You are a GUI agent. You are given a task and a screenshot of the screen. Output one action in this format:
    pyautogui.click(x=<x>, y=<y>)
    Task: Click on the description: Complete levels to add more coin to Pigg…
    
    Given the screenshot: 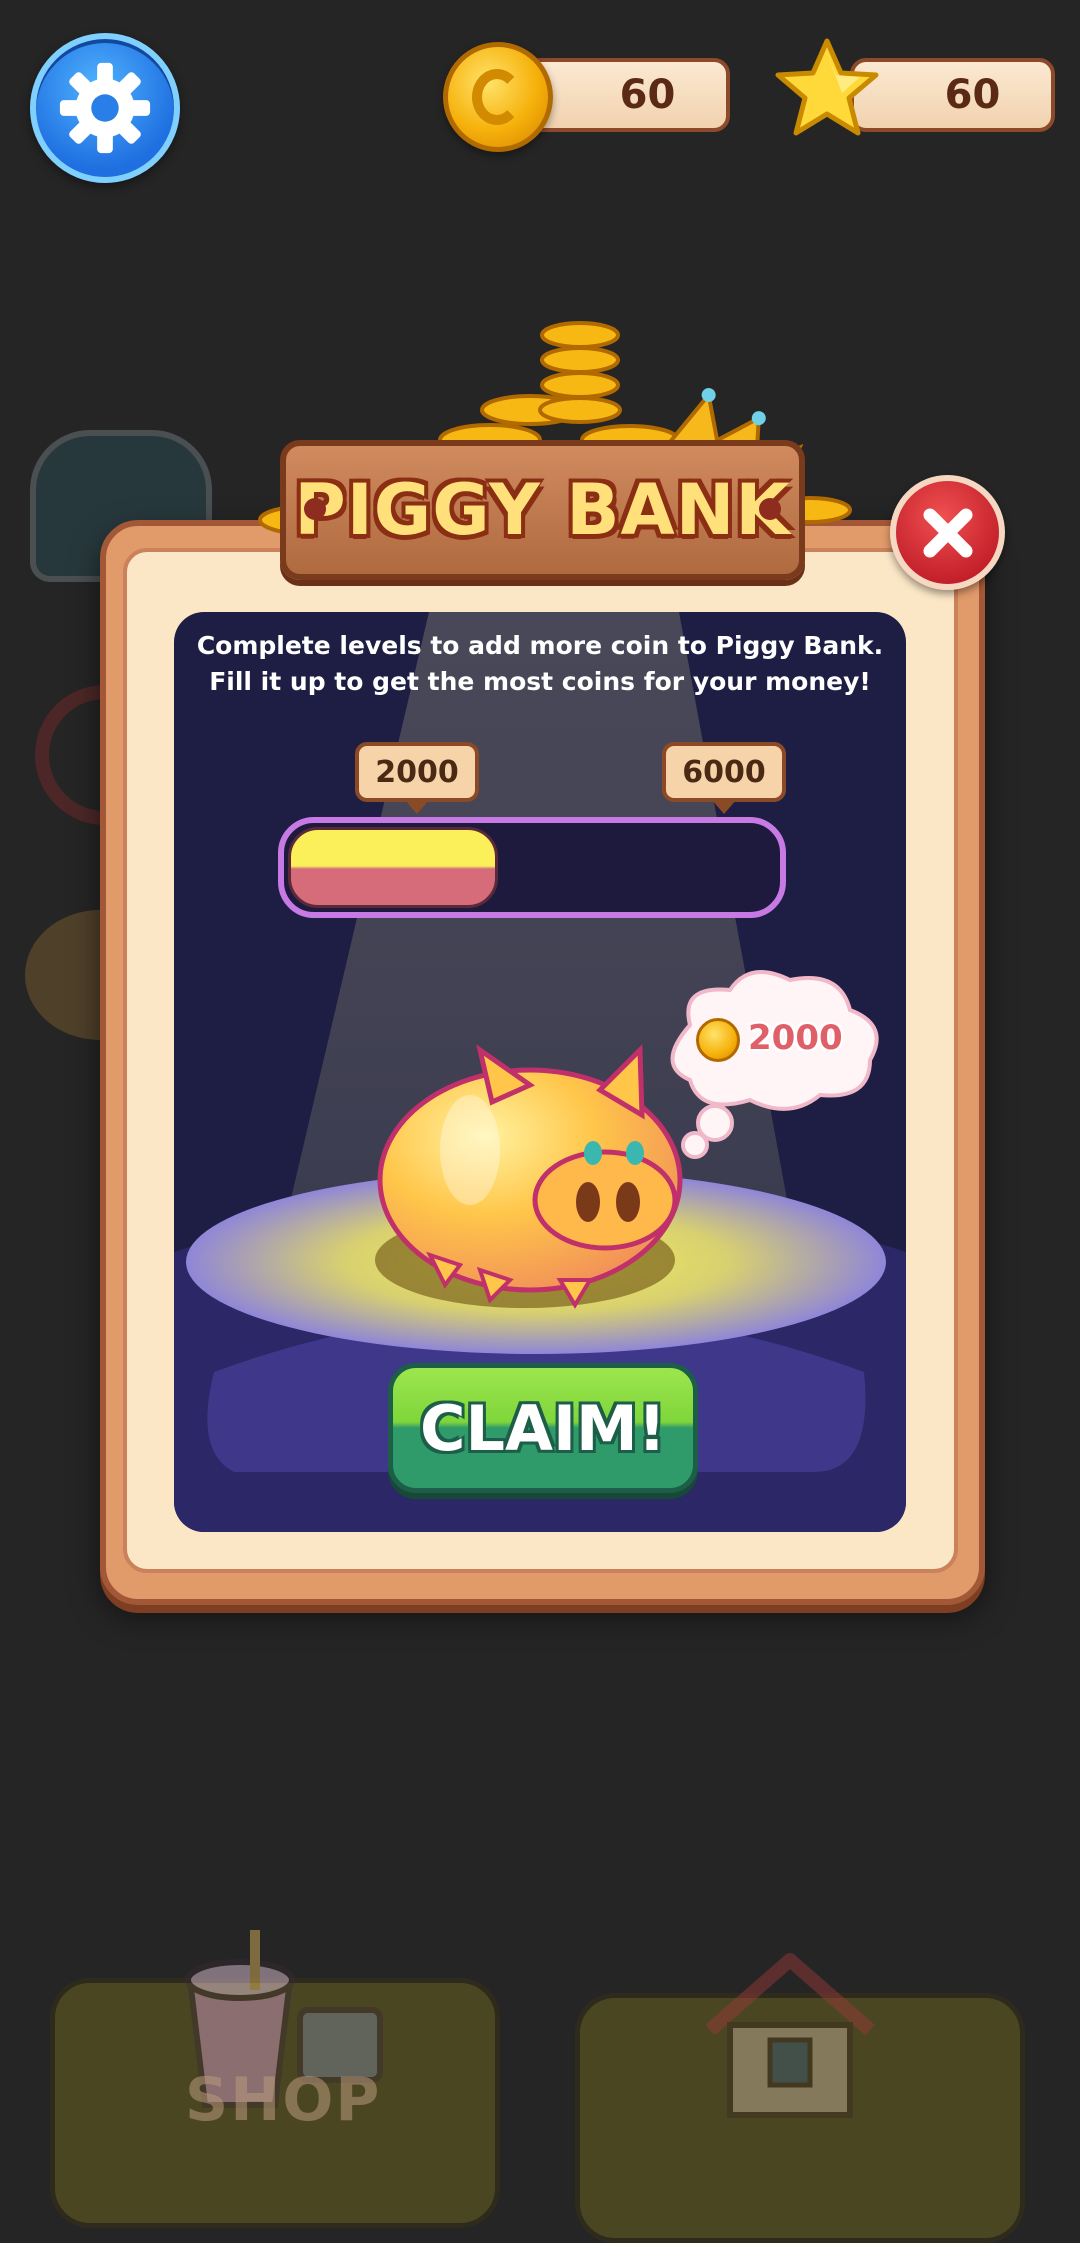 What is the action you would take?
    pyautogui.click(x=540, y=664)
    